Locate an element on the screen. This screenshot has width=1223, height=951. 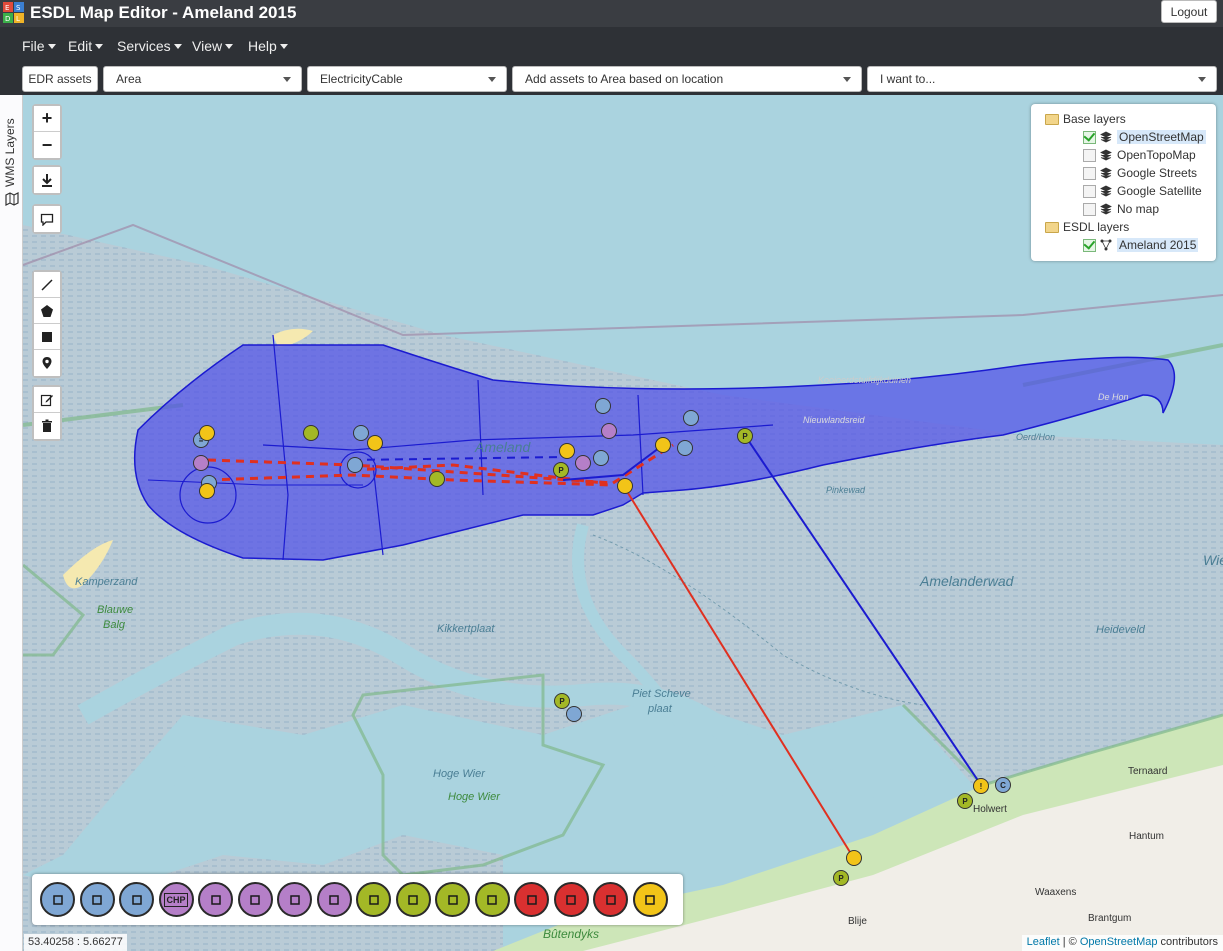
substation-icon is located at coordinates (373, 899).